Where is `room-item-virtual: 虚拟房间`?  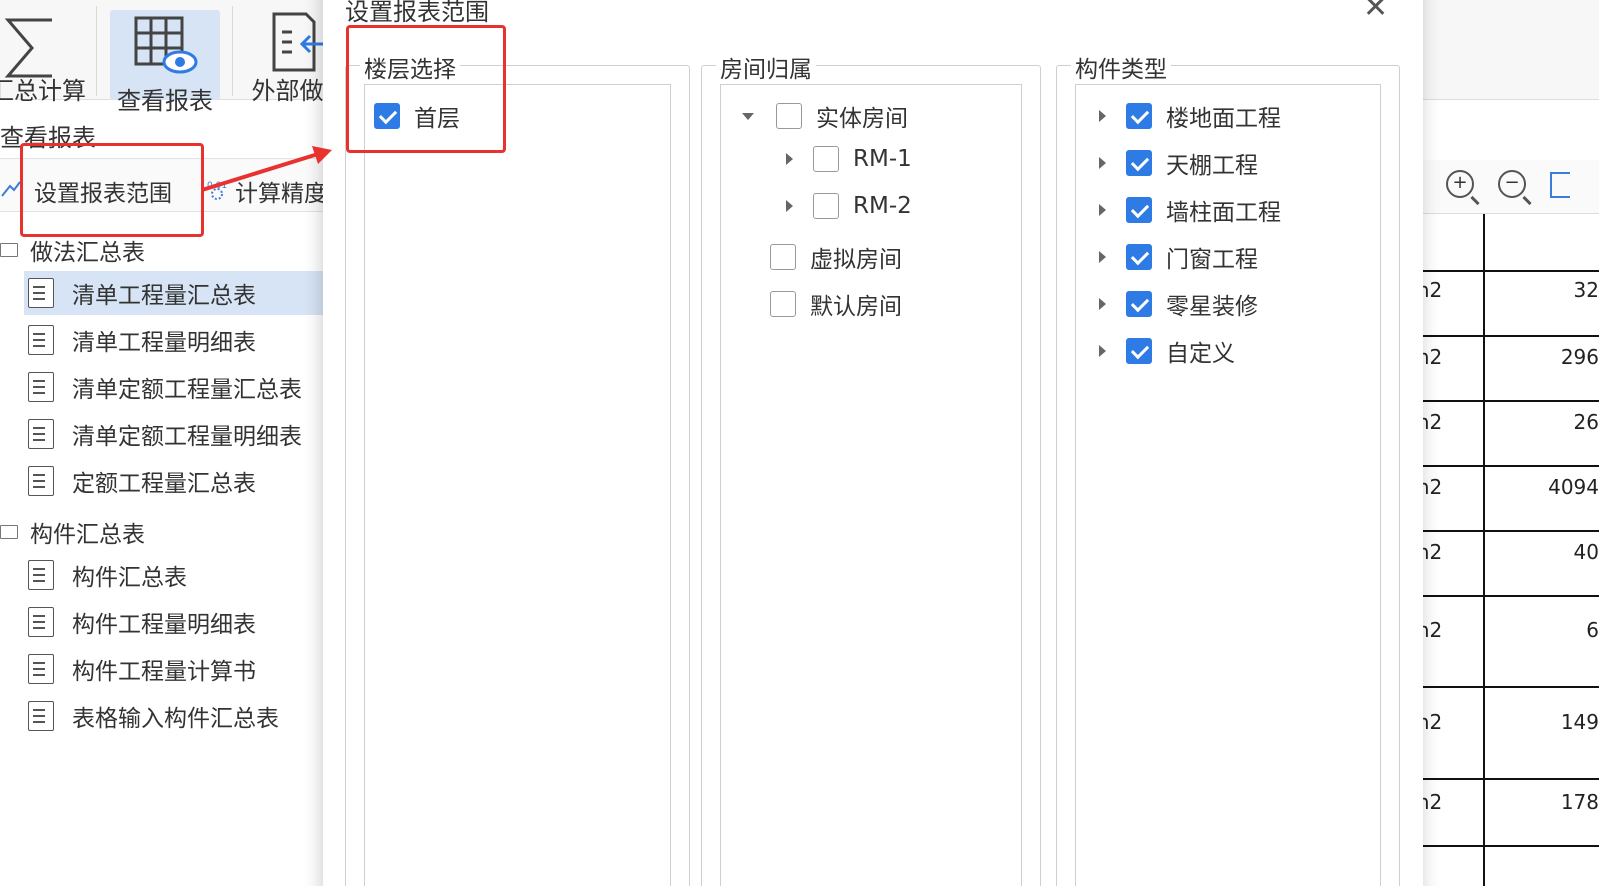
room-item-virtual: 虚拟房间 is located at coordinates (836, 257).